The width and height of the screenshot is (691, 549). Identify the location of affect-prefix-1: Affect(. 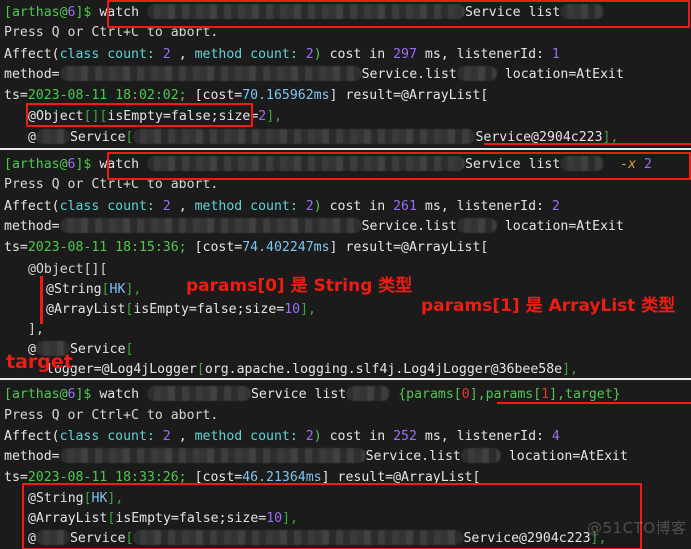
(32, 54).